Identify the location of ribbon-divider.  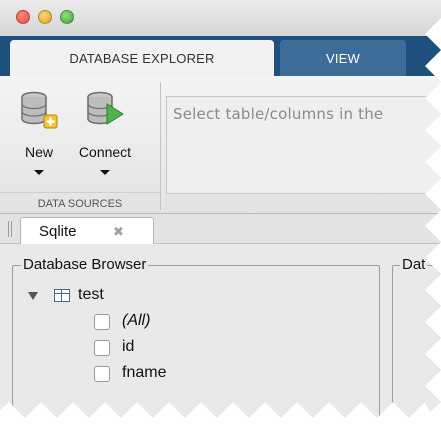
(160, 146).